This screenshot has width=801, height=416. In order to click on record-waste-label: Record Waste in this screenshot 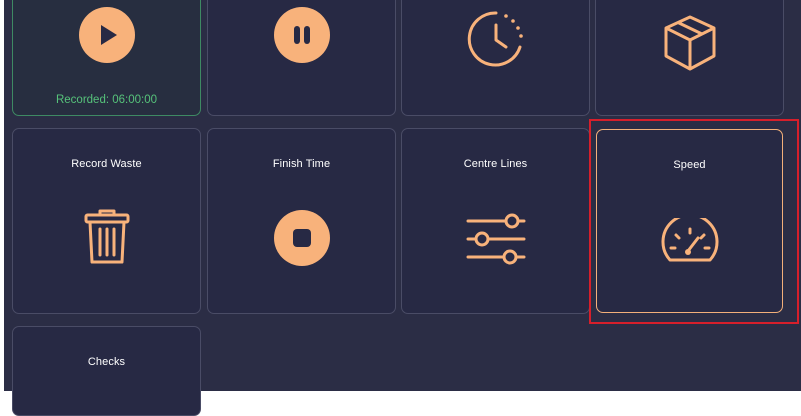, I will do `click(106, 164)`.